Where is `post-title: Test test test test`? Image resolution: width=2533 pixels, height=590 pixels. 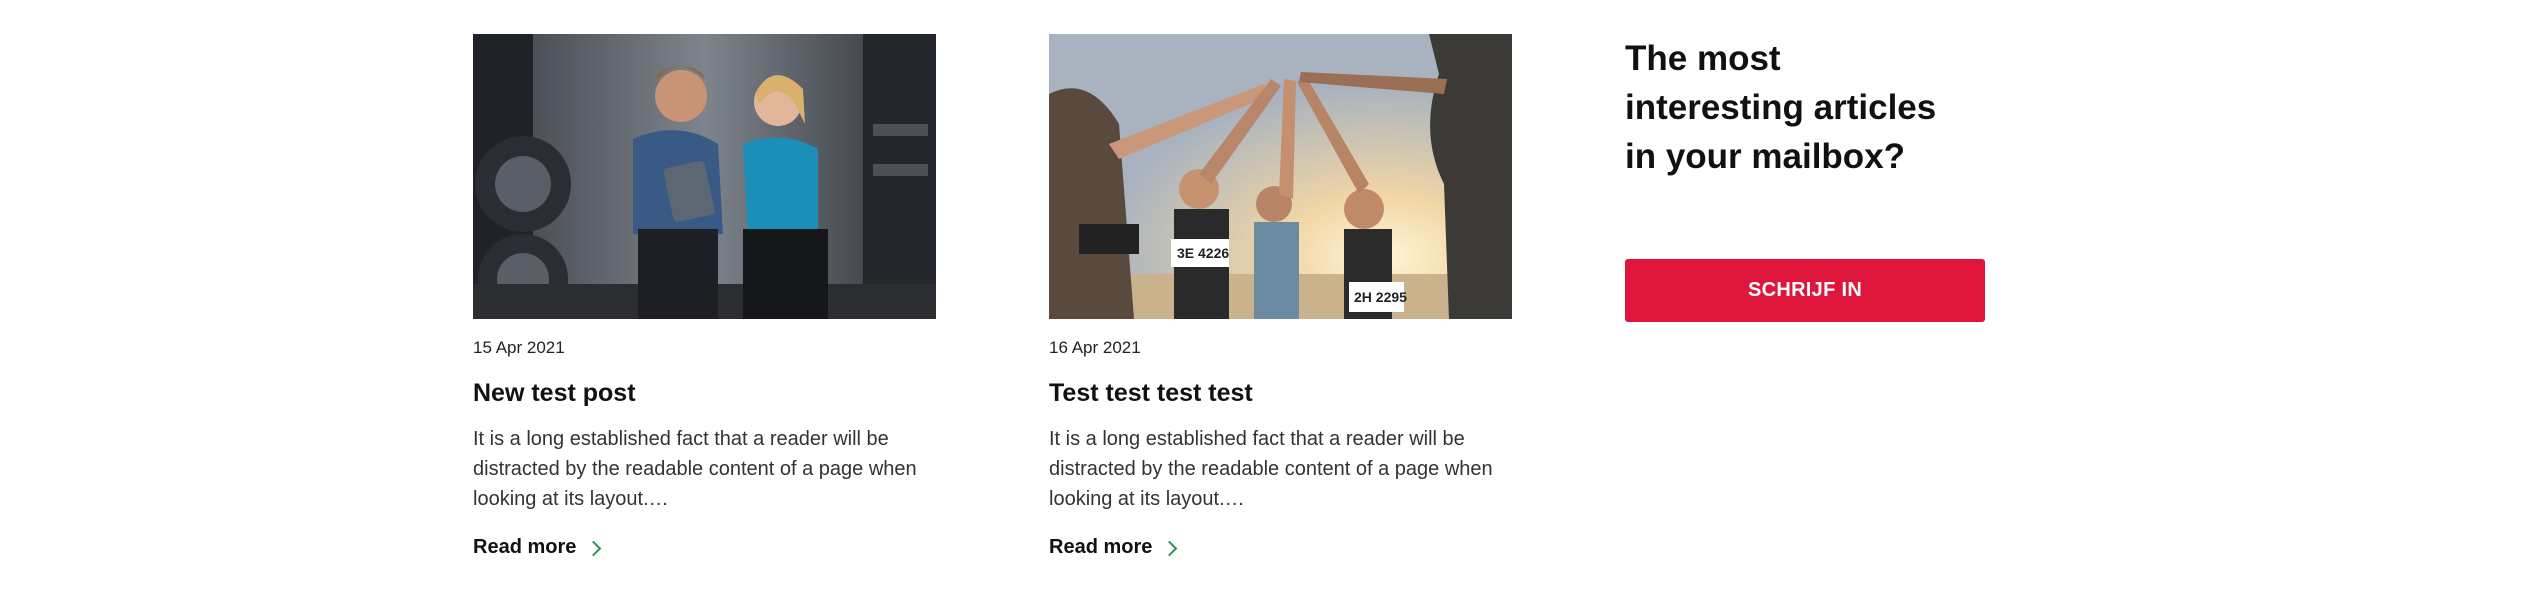
post-title: Test test test test is located at coordinates (1280, 393).